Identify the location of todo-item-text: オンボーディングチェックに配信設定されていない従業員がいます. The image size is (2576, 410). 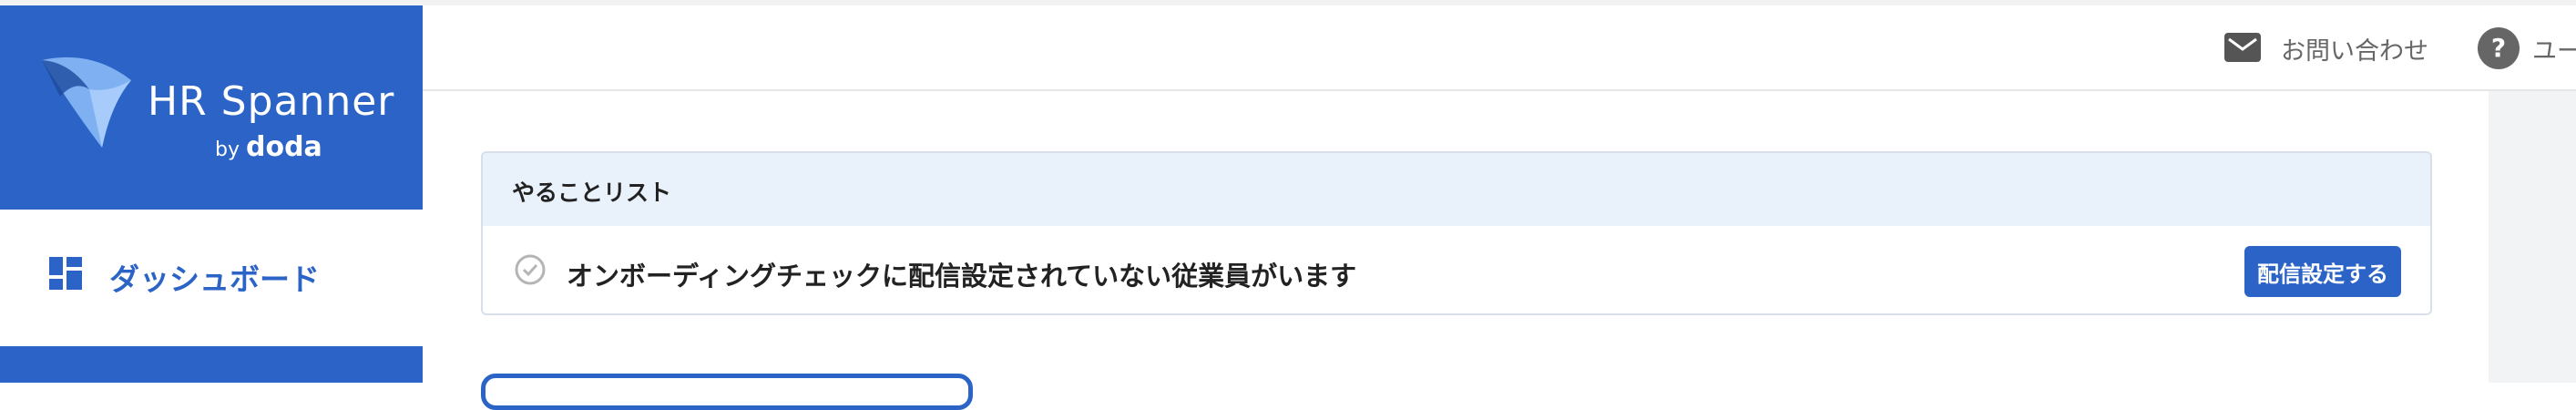
(962, 276).